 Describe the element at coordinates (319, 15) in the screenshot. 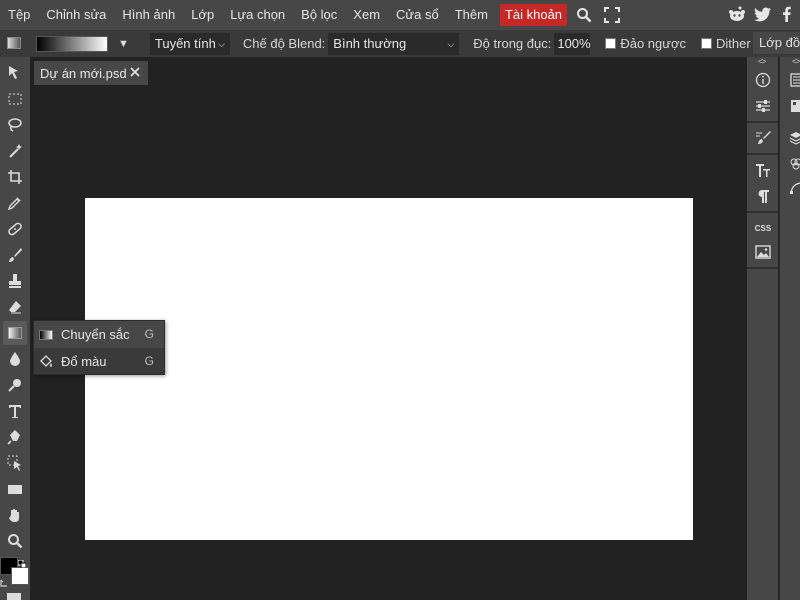

I see `menu-filter: Bộ lọc` at that location.